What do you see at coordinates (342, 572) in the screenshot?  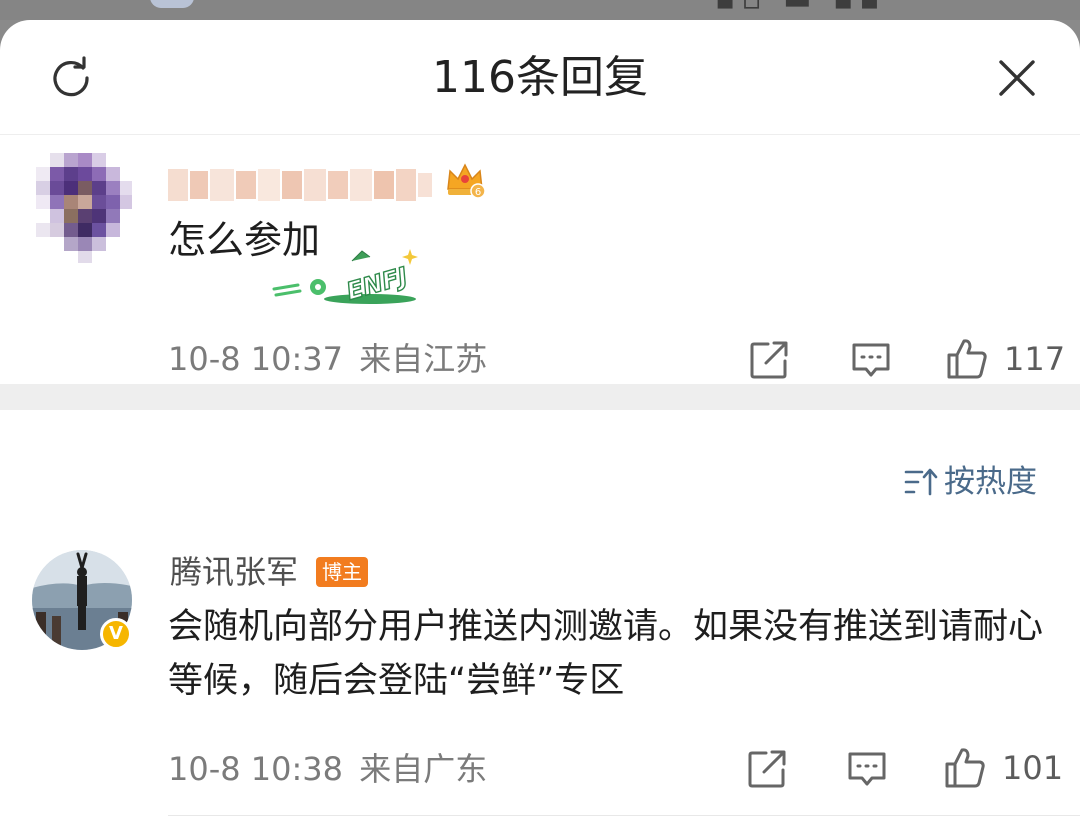 I see `host-badge: 博主` at bounding box center [342, 572].